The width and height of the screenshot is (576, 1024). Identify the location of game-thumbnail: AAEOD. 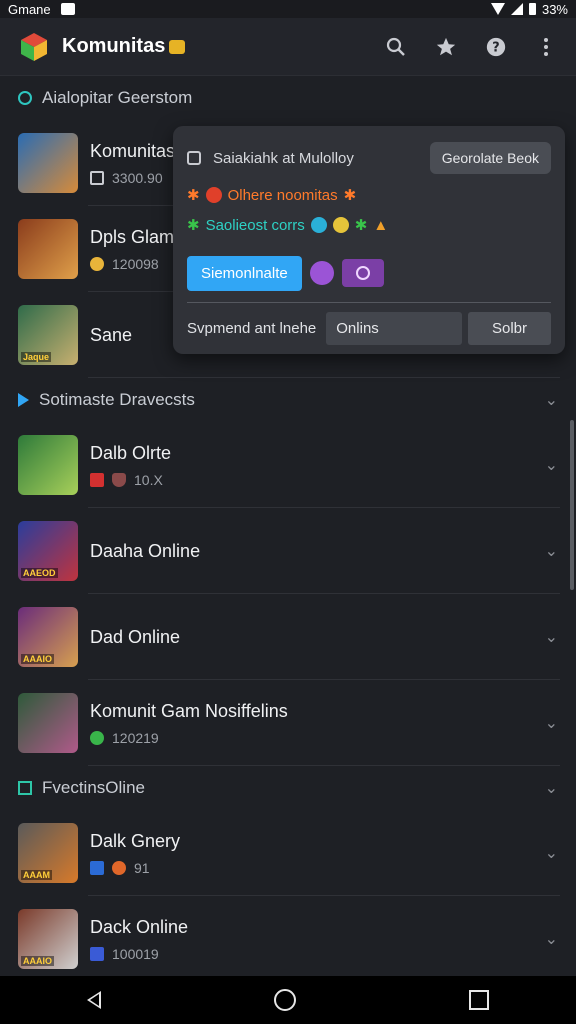
(48, 551).